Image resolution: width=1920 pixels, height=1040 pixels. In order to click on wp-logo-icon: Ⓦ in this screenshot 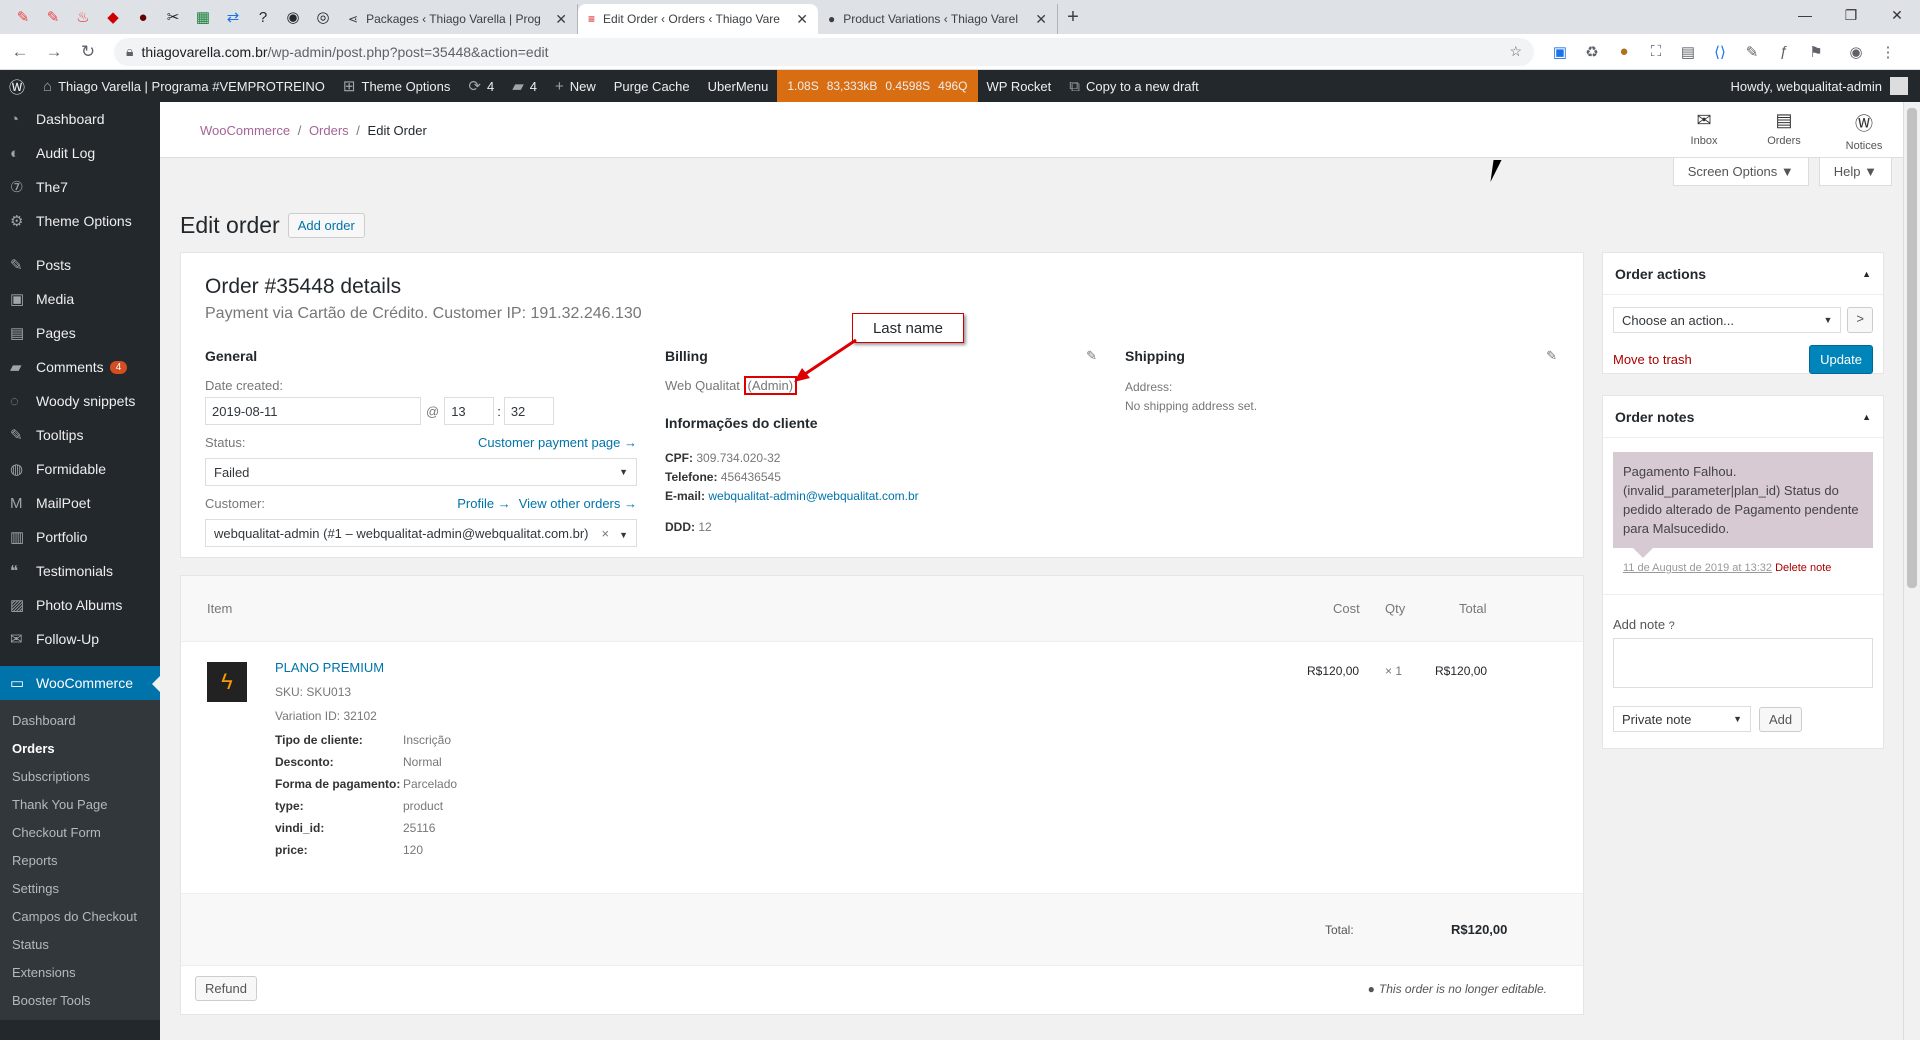, I will do `click(17, 86)`.